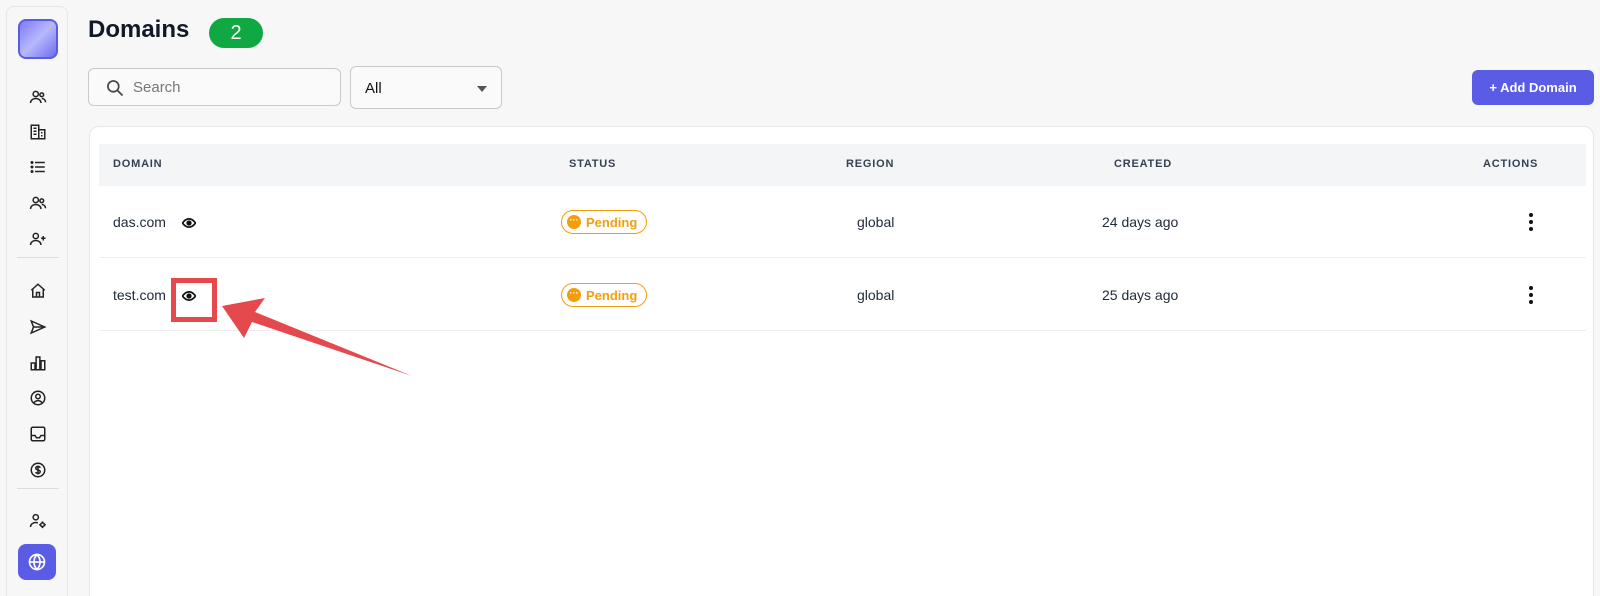 This screenshot has width=1600, height=596. I want to click on search-box, so click(214, 87).